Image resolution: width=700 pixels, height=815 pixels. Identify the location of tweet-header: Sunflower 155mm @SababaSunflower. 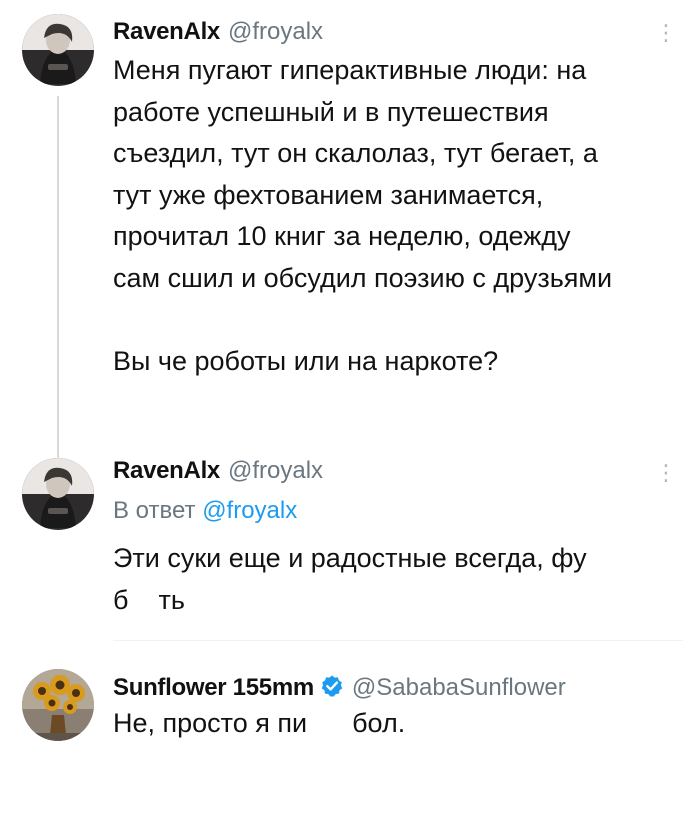
(339, 689).